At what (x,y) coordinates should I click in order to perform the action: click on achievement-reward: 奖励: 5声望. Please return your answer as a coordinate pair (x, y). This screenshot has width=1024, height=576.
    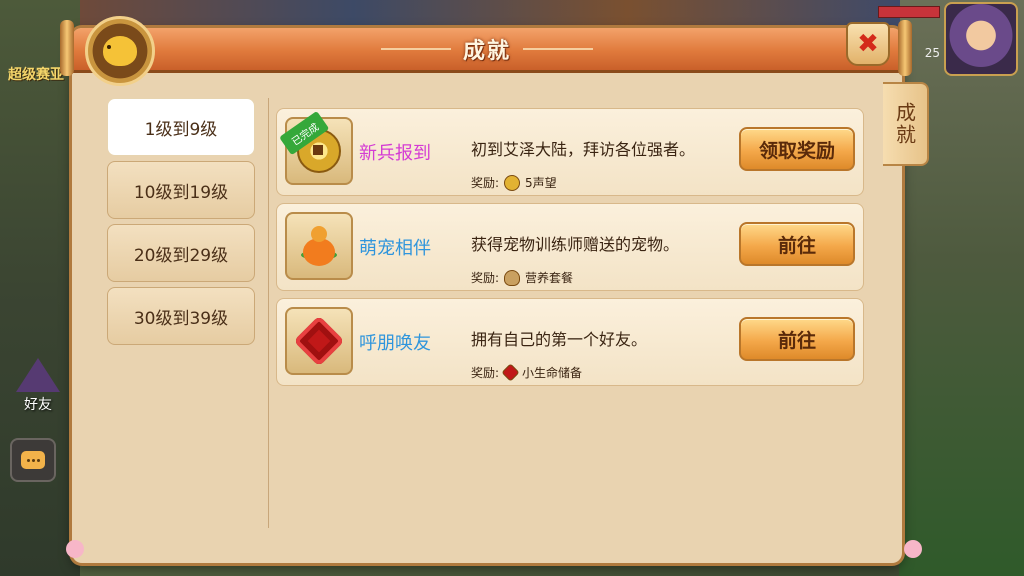
    Looking at the image, I should click on (514, 182).